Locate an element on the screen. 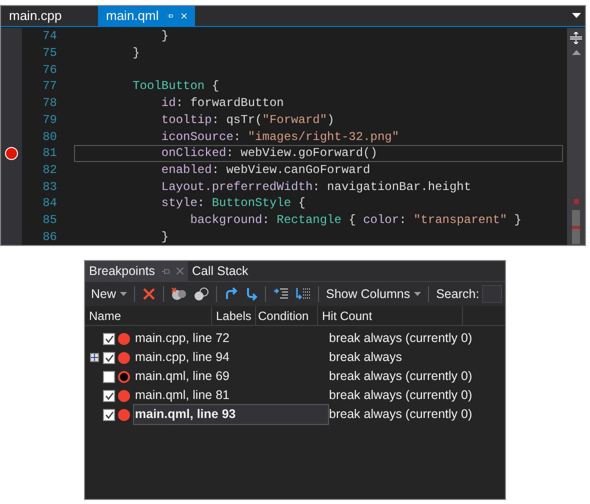 This screenshot has width=590, height=504. breakpoint-name: main.cpp, line 94 is located at coordinates (231, 357).